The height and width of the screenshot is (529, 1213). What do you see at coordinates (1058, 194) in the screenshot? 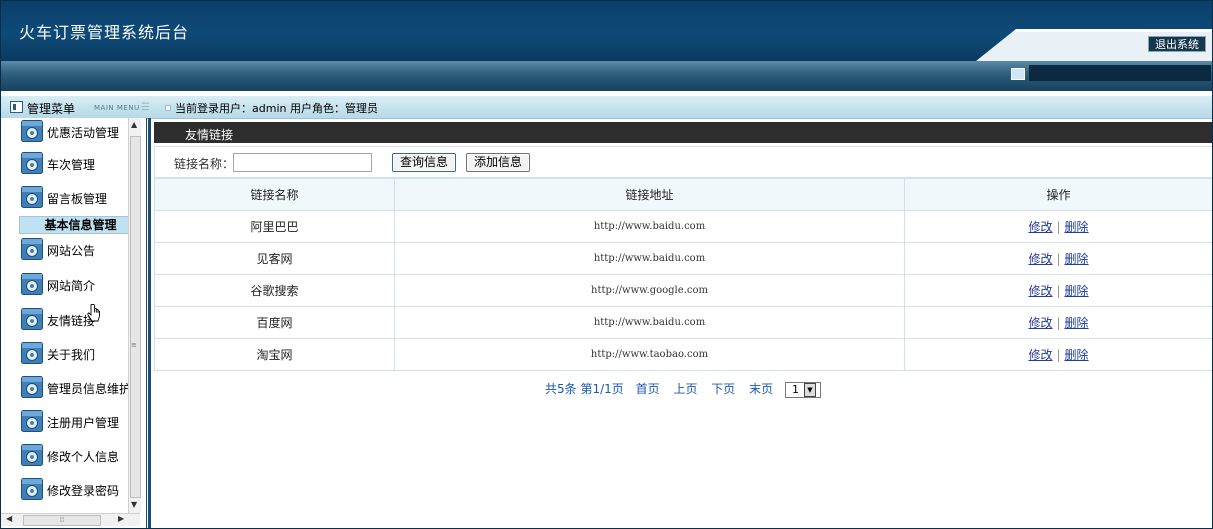
I see `column-header-actions: 操作` at bounding box center [1058, 194].